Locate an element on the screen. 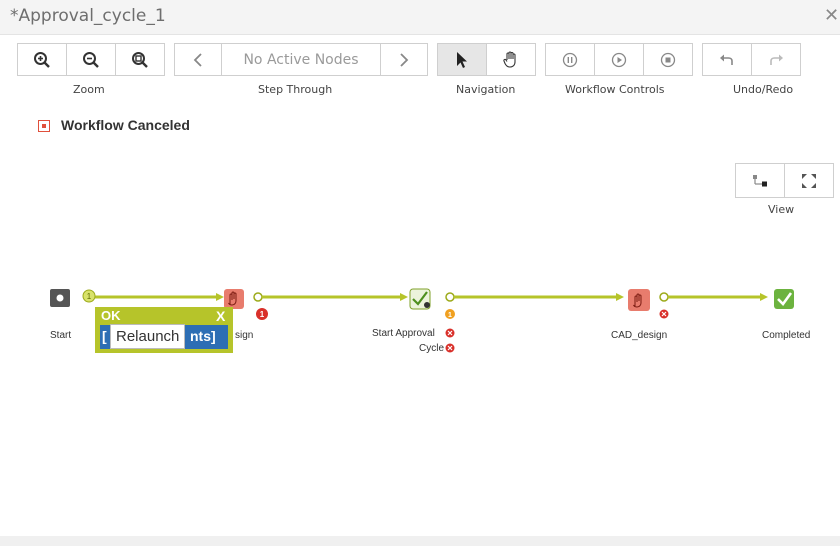  workflow-canvas: 1 1 1 is located at coordinates (422, 320).